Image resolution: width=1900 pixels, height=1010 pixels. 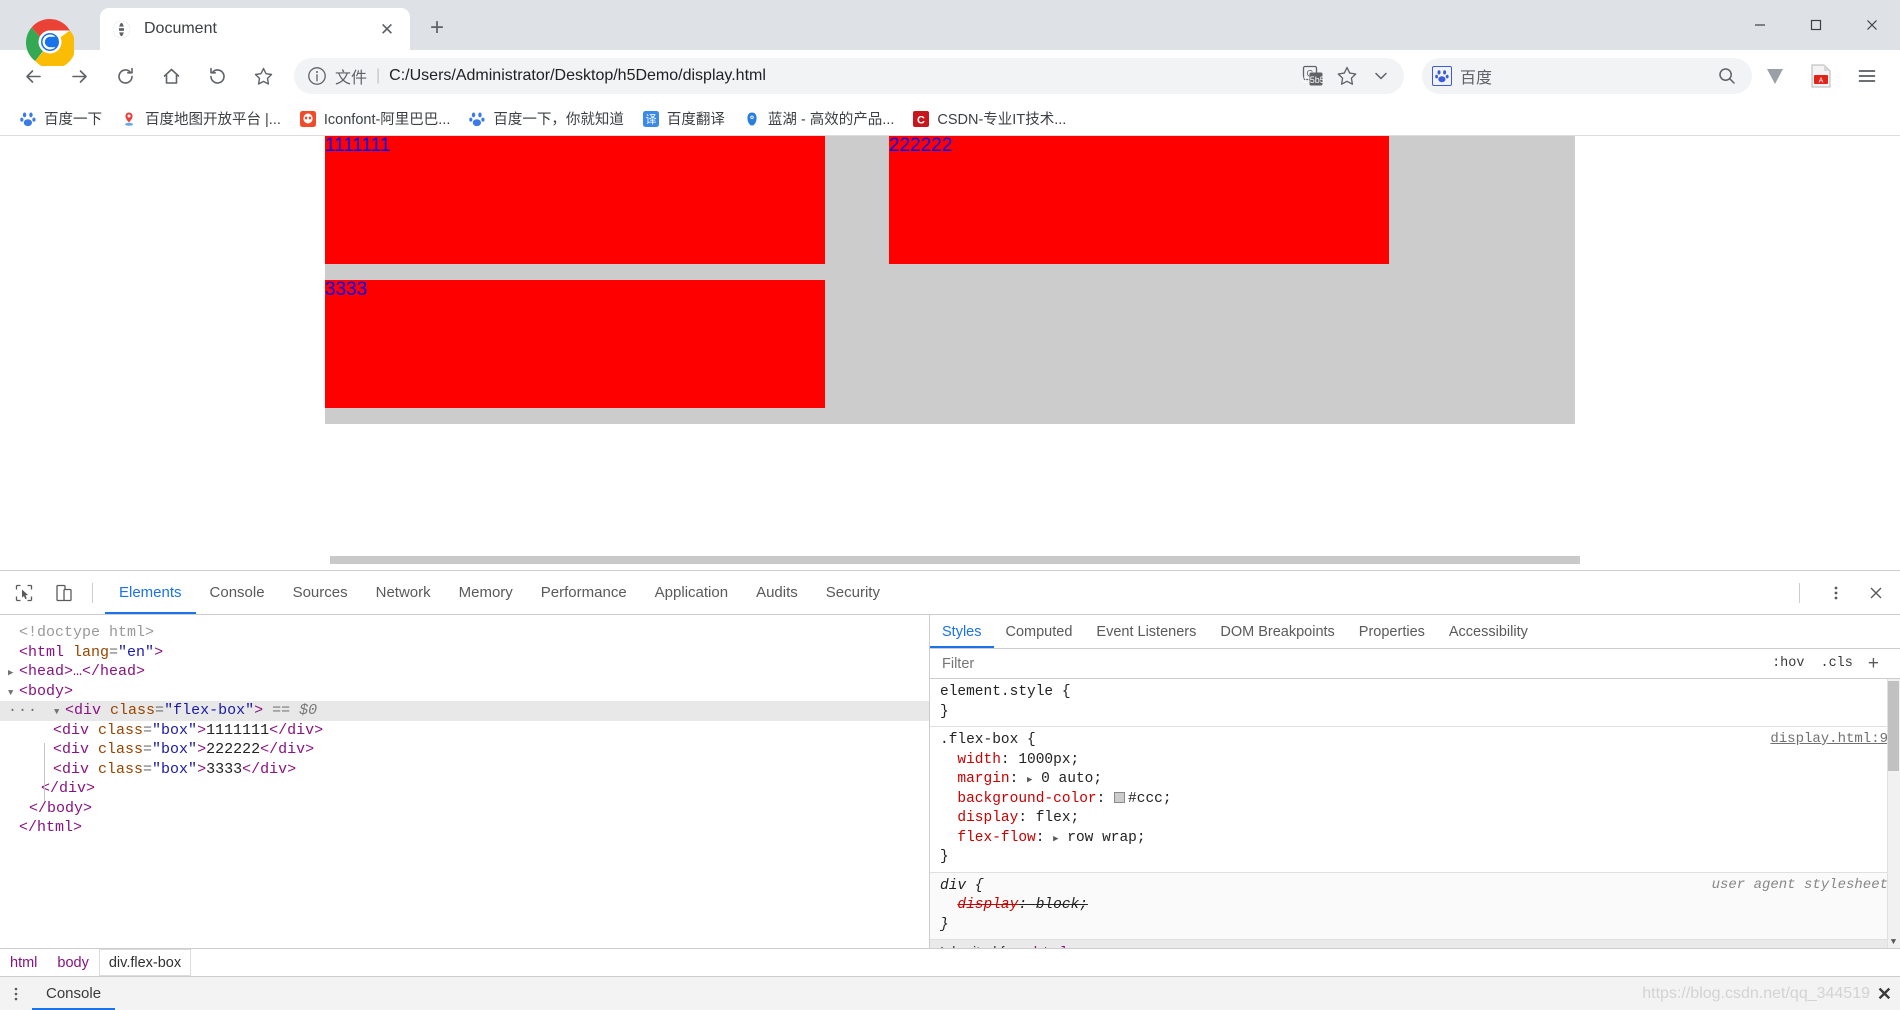 What do you see at coordinates (171, 76) in the screenshot?
I see `home-icon` at bounding box center [171, 76].